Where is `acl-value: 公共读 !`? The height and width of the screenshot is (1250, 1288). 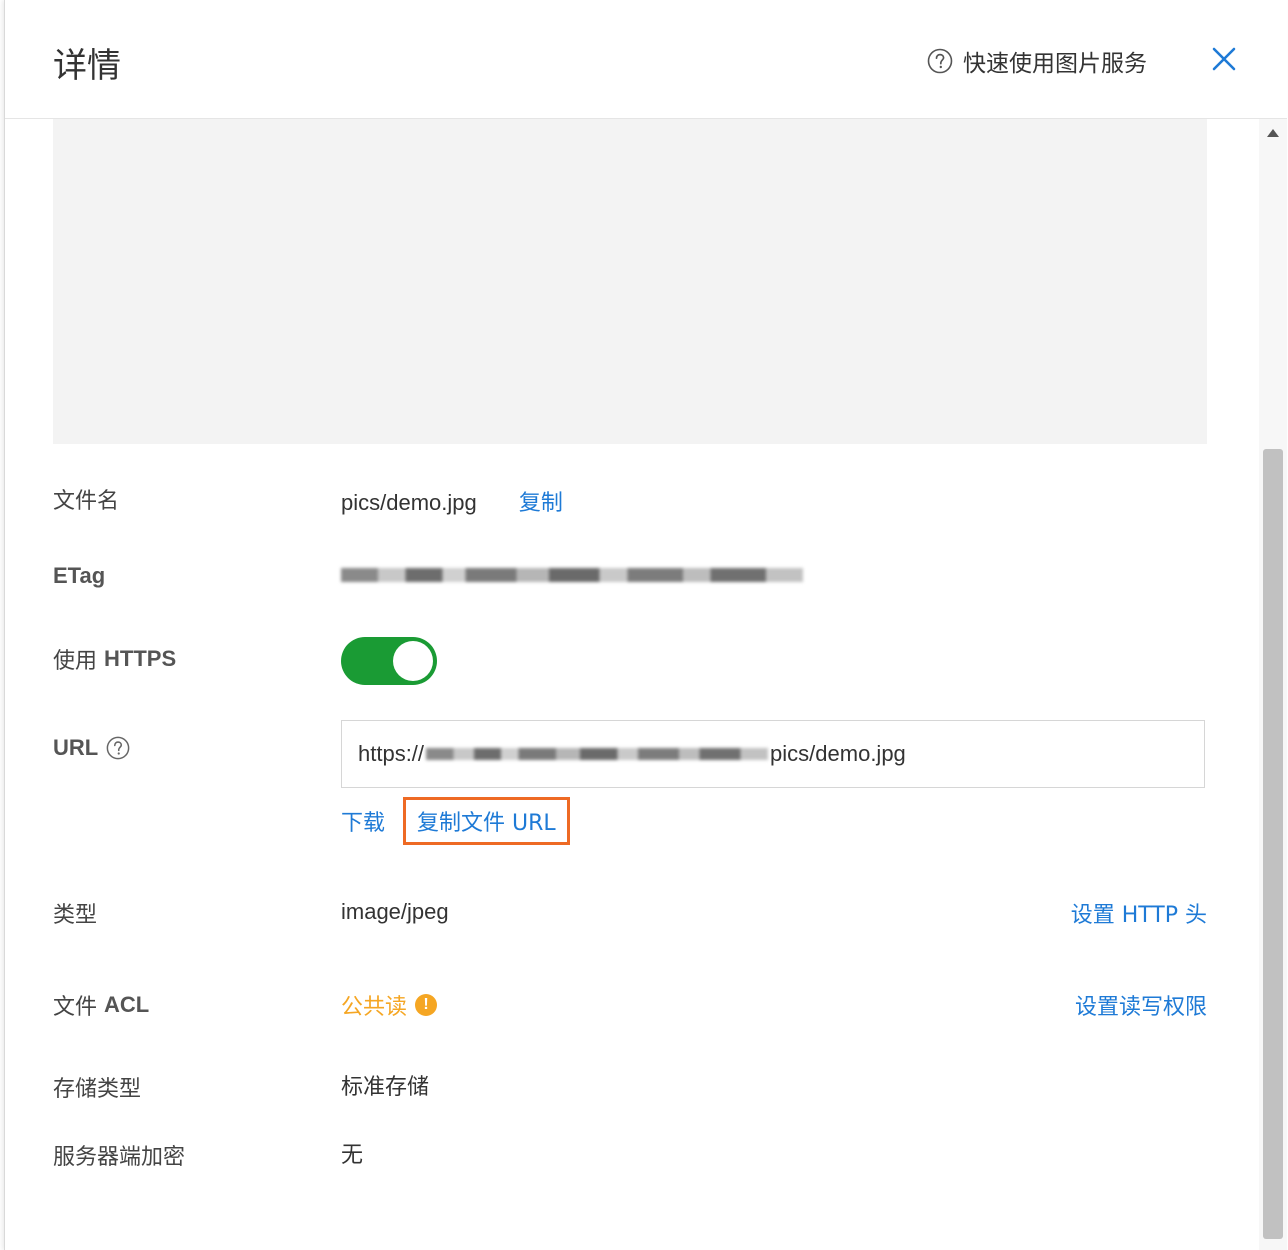
acl-value: 公共读 ! is located at coordinates (389, 1005).